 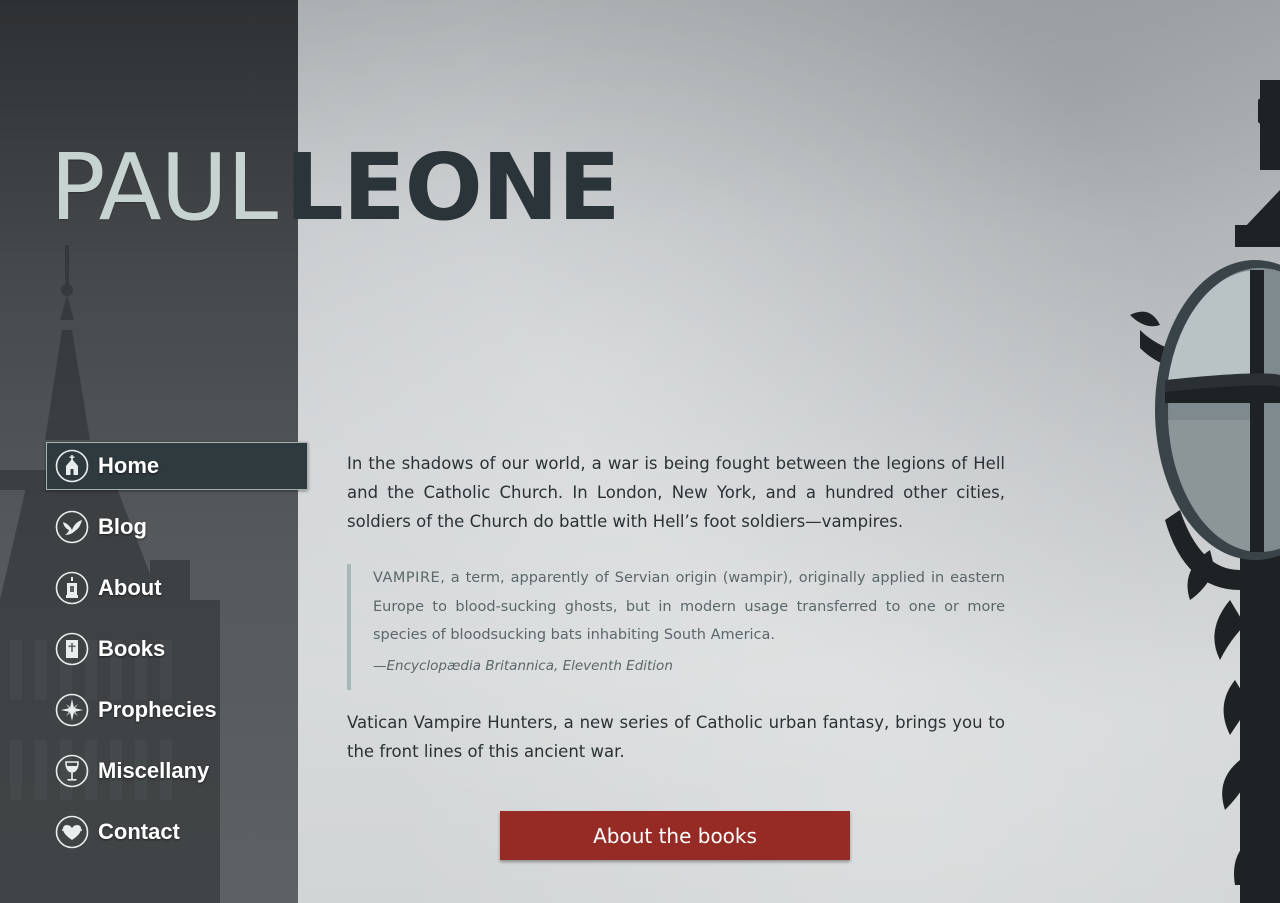 What do you see at coordinates (154, 770) in the screenshot?
I see `nav-label-miscellany: Miscellany` at bounding box center [154, 770].